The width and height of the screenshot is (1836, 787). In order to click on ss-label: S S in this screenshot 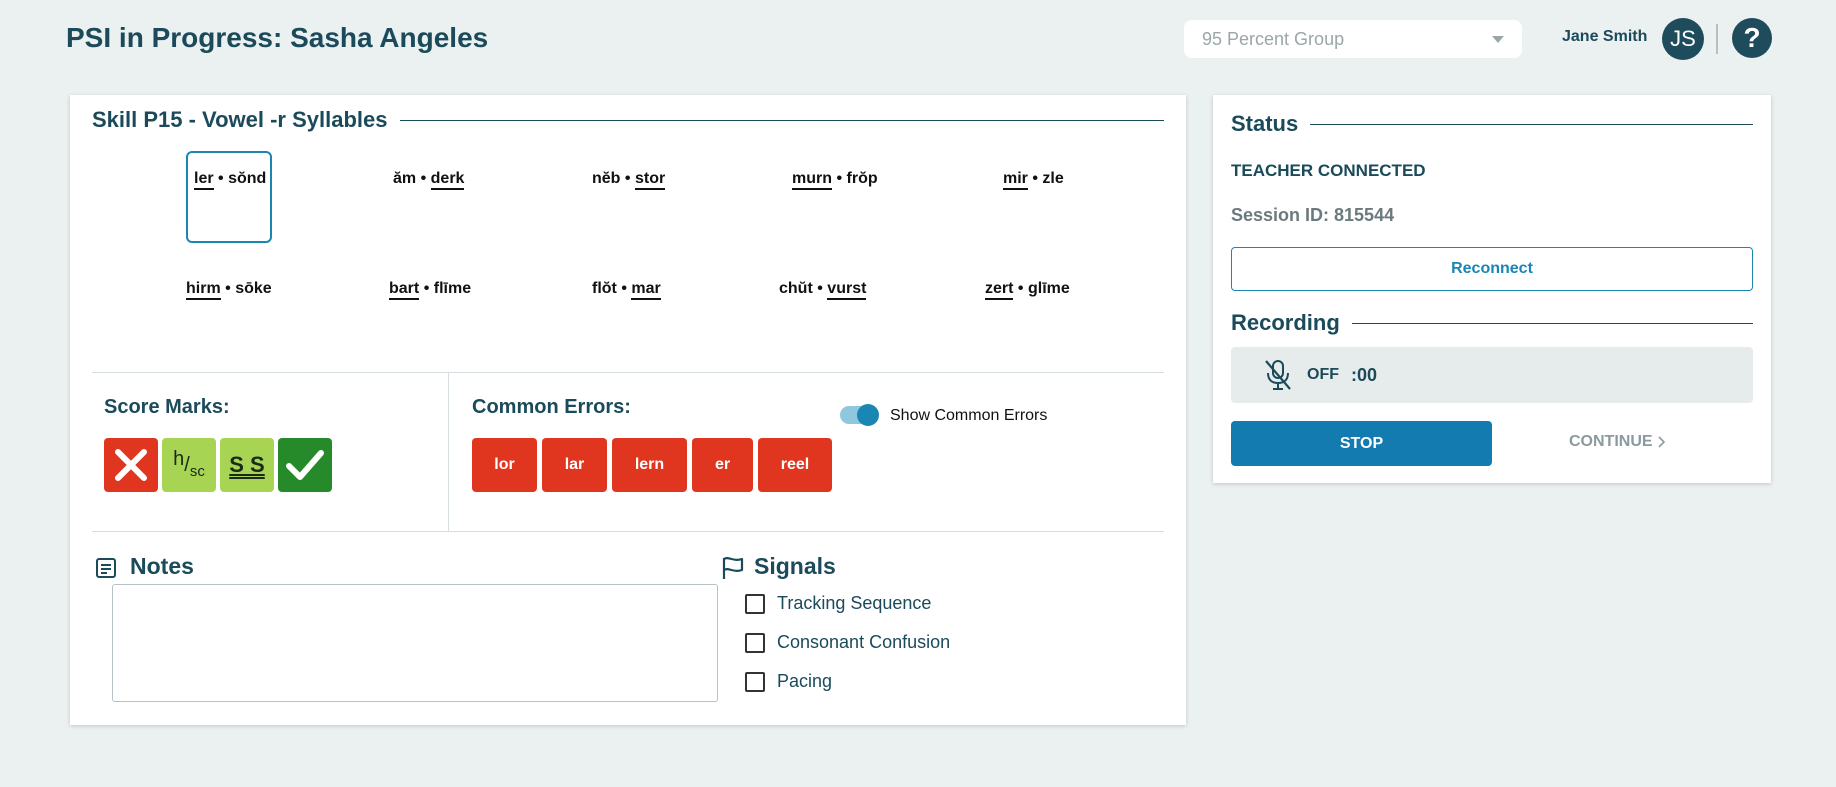, I will do `click(247, 464)`.